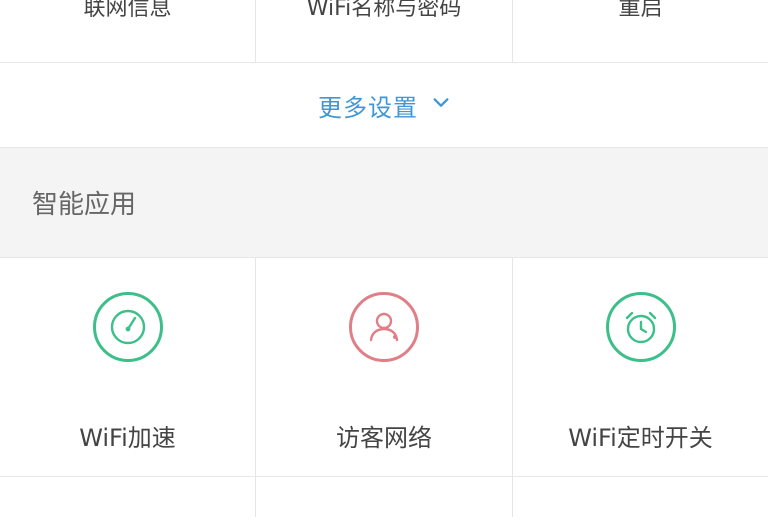 The height and width of the screenshot is (517, 768). I want to click on wifi-name-password-cell: WiFi名称与密码, so click(384, 31).